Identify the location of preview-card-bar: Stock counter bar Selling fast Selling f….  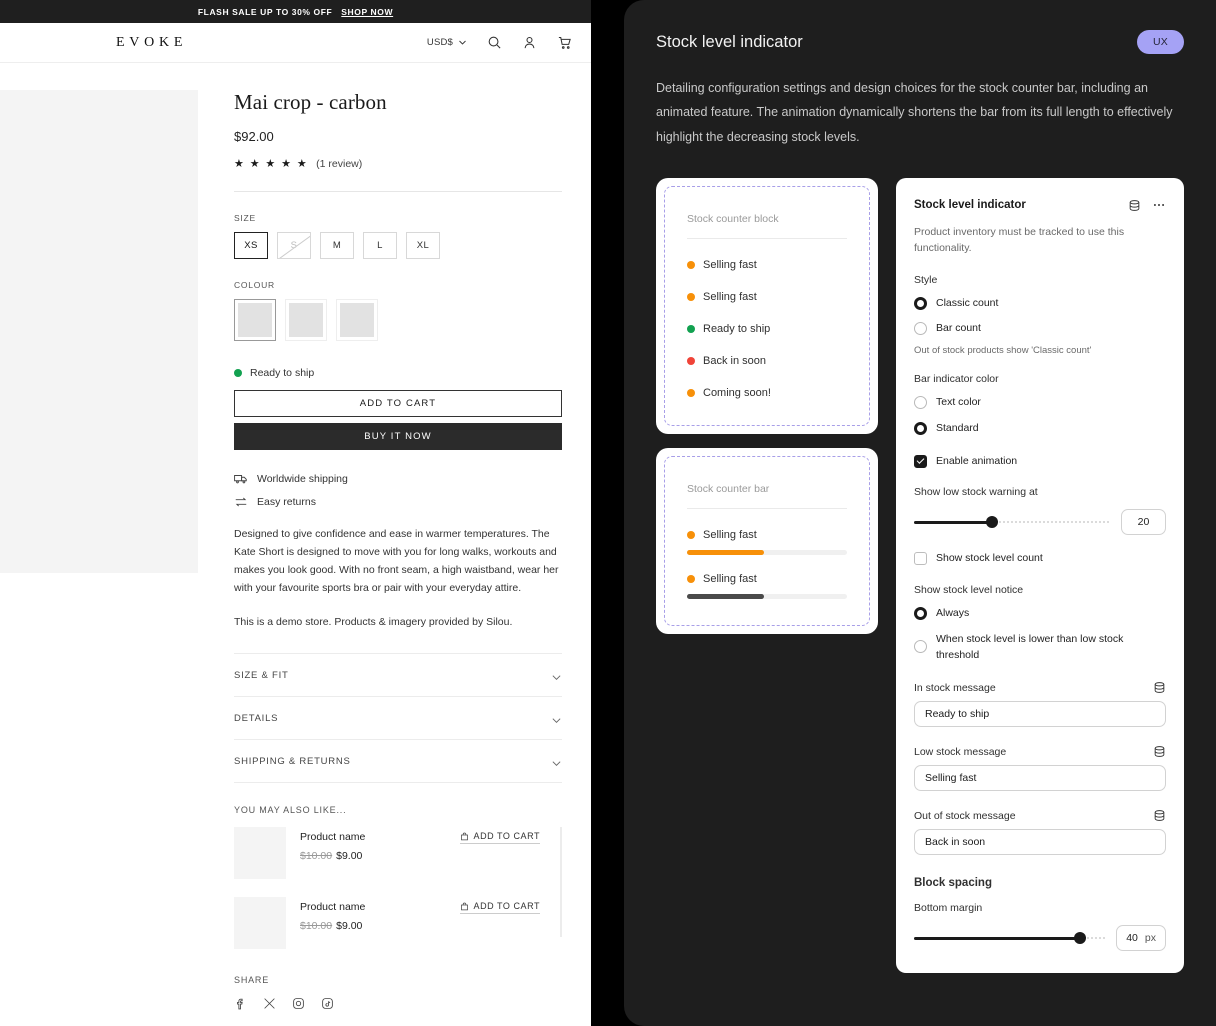
(767, 541).